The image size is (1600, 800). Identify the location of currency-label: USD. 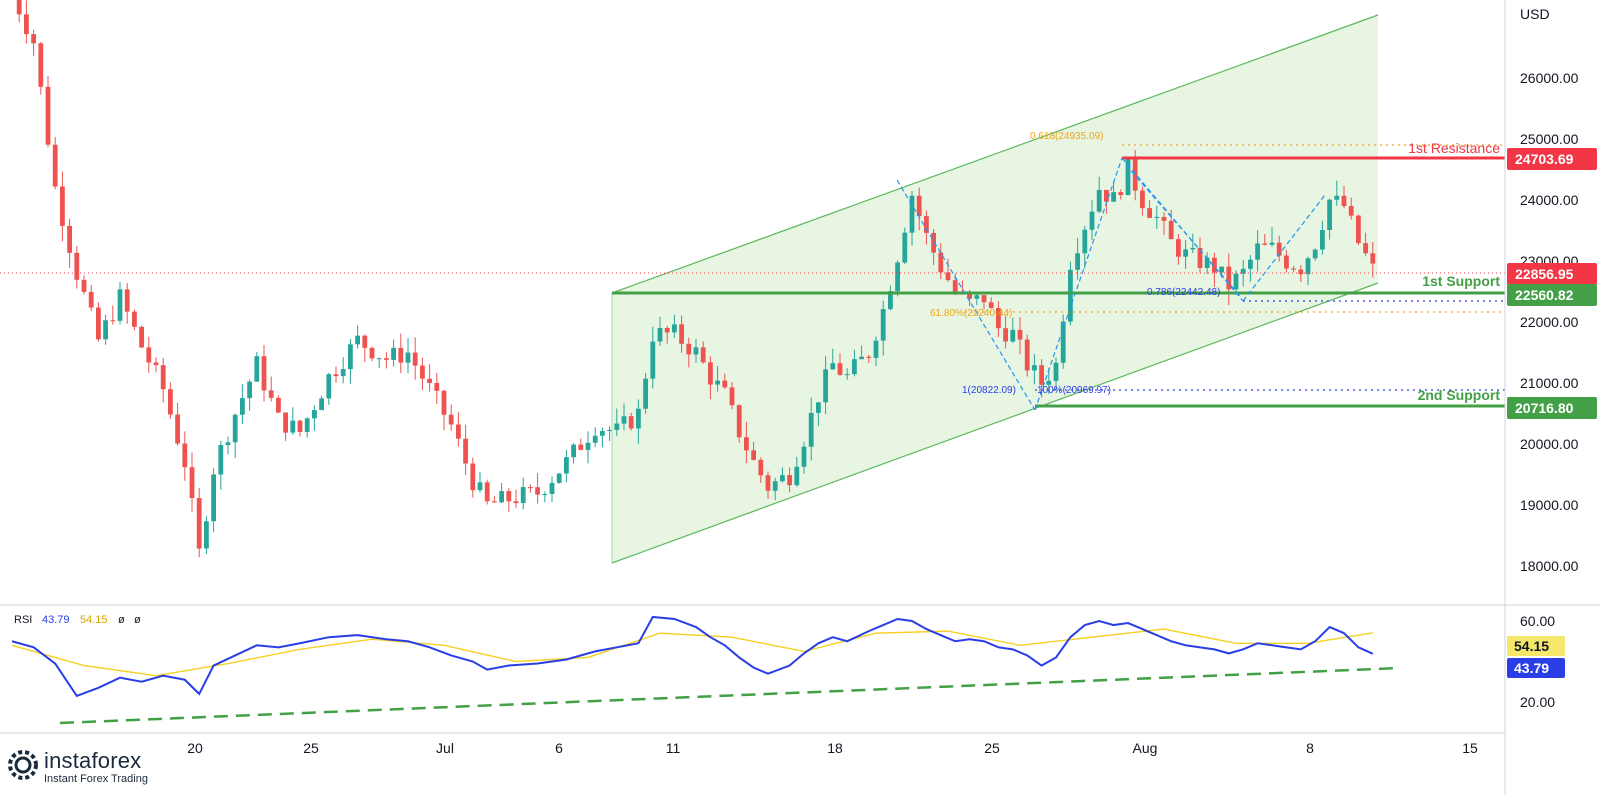
(1535, 14).